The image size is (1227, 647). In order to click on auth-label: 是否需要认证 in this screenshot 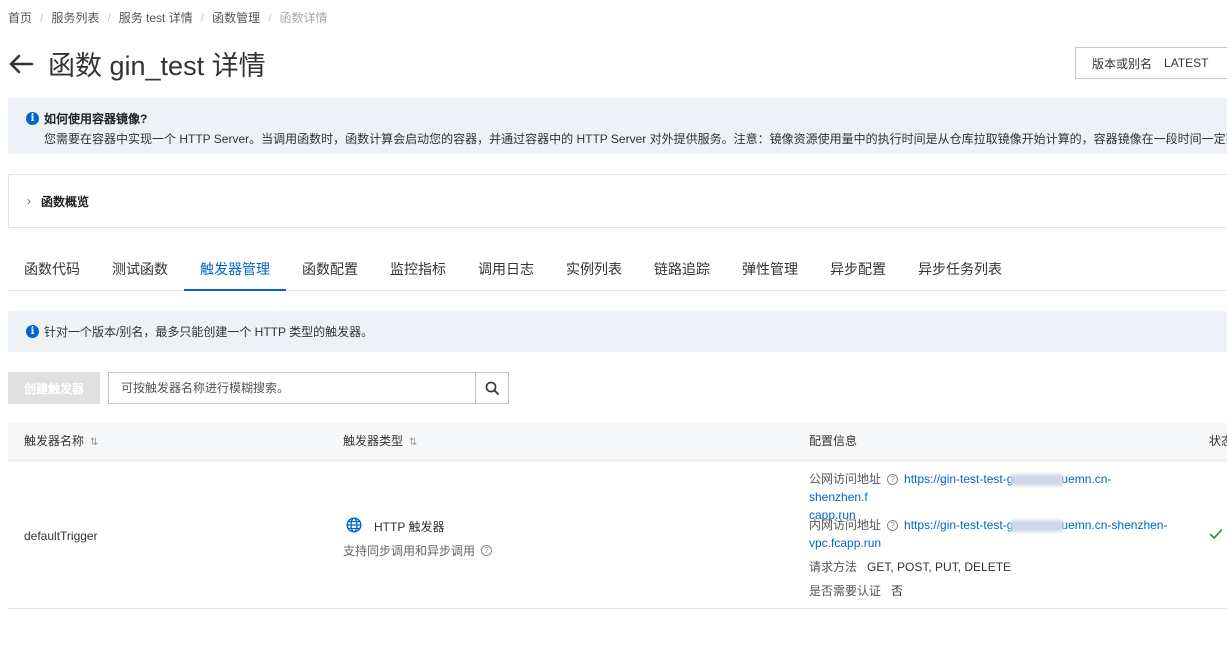, I will do `click(845, 591)`.